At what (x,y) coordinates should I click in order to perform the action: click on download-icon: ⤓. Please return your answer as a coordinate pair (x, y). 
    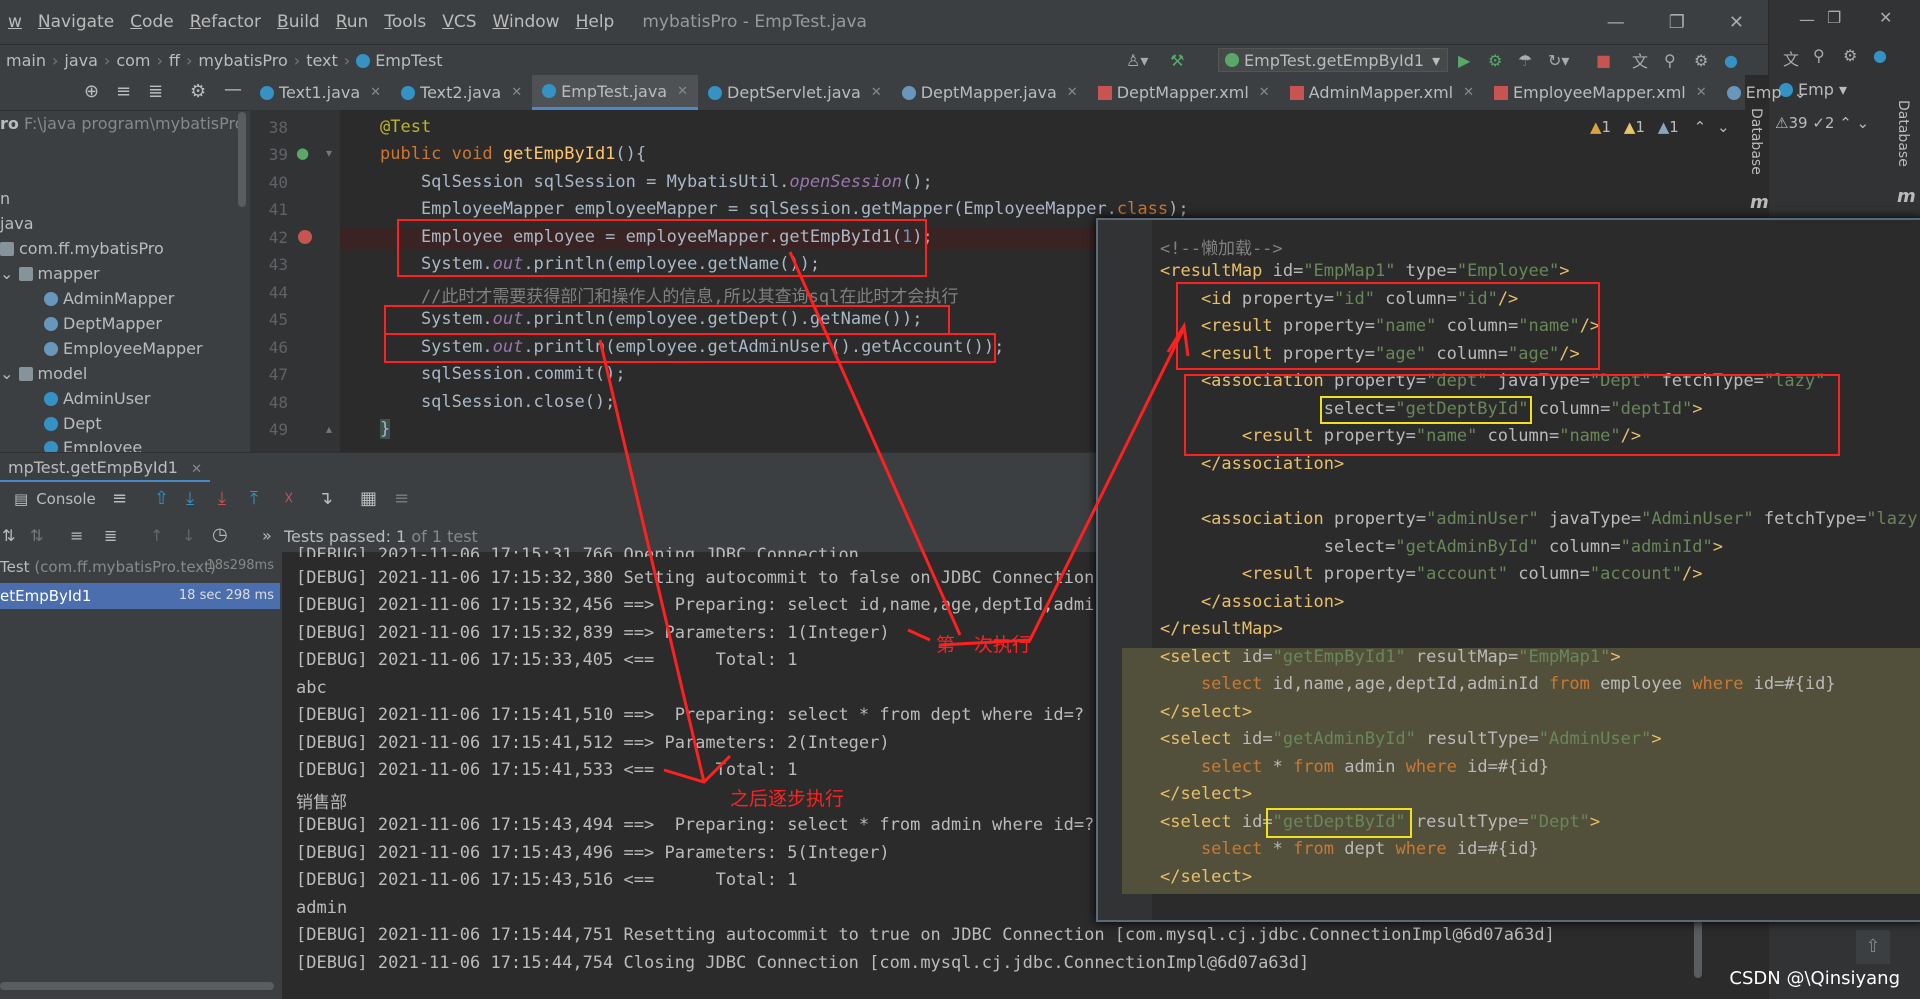
    Looking at the image, I should click on (190, 498).